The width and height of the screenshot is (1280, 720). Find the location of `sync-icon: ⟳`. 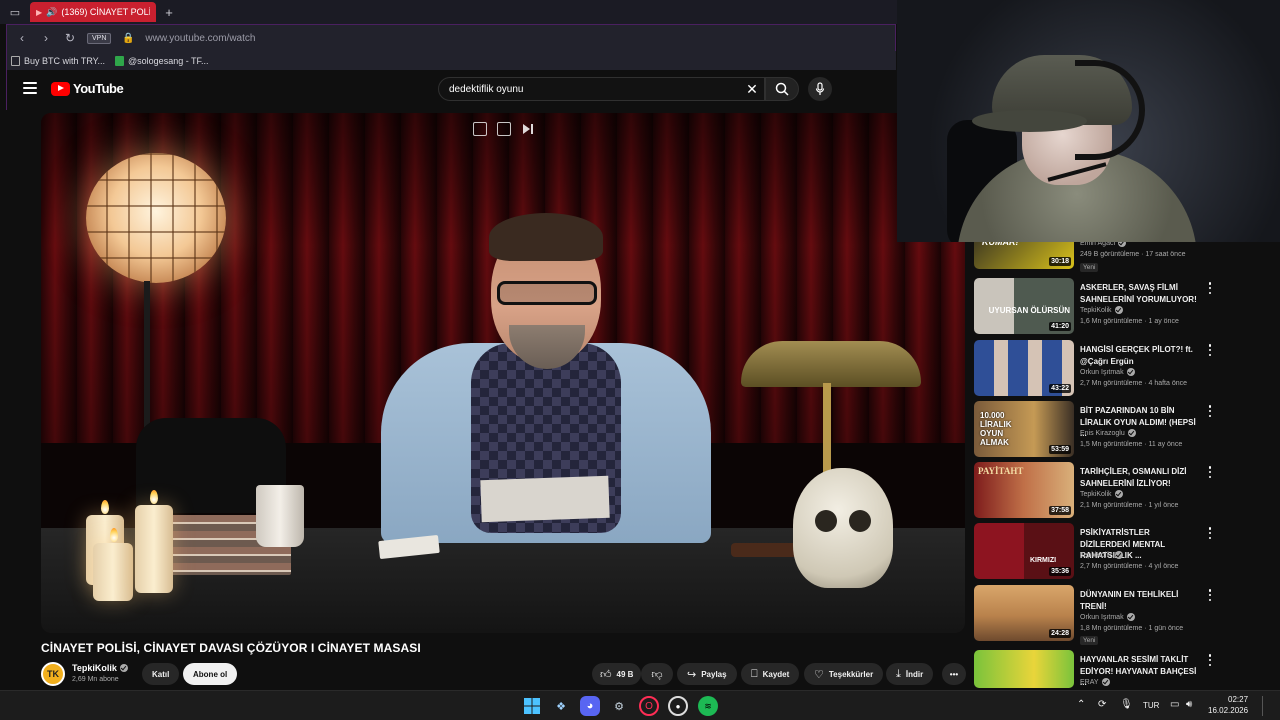

sync-icon: ⟳ is located at coordinates (1102, 704).